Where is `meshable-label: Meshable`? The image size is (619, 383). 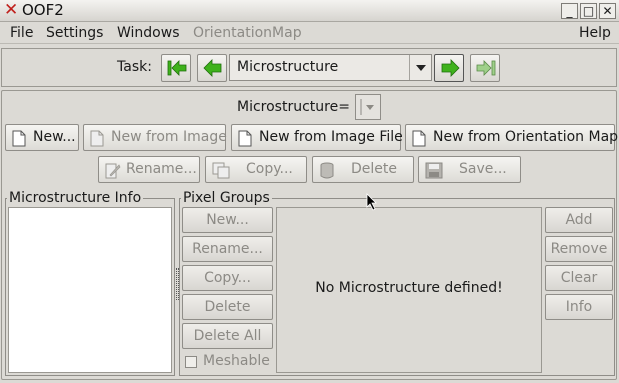
meshable-label: Meshable is located at coordinates (236, 361).